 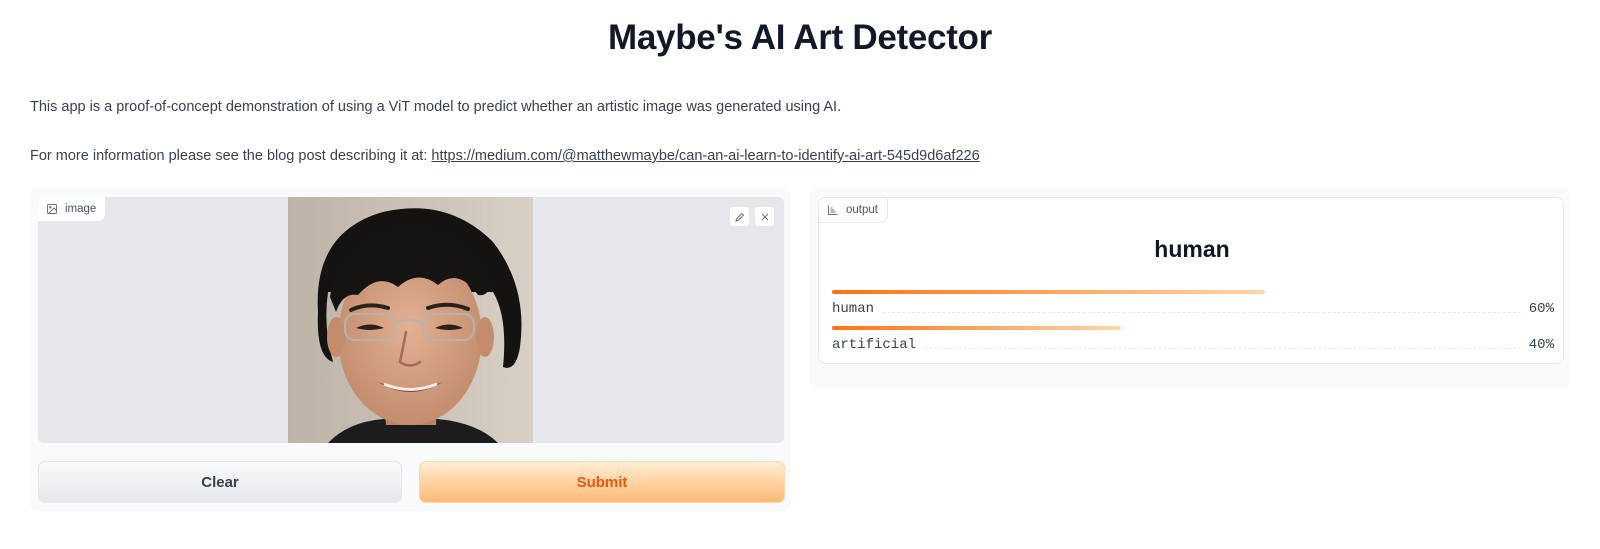 What do you see at coordinates (862, 210) in the screenshot?
I see `output-label: output` at bounding box center [862, 210].